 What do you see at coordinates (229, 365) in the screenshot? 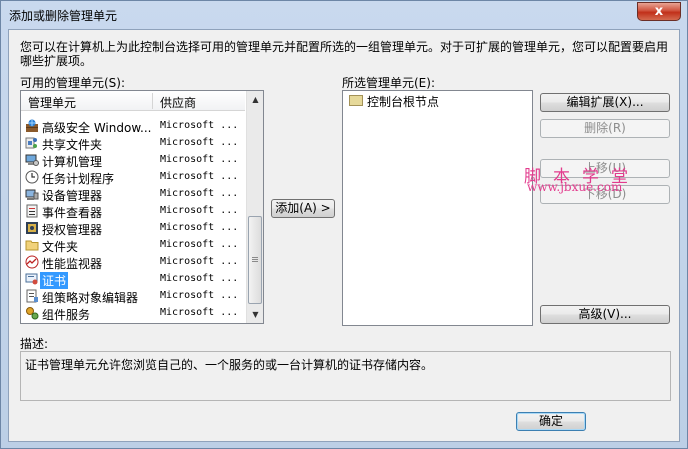
I see `description-text: 证书管理单元允许您浏览自己的、一个服务的或一台计算机的证书存储内容。` at bounding box center [229, 365].